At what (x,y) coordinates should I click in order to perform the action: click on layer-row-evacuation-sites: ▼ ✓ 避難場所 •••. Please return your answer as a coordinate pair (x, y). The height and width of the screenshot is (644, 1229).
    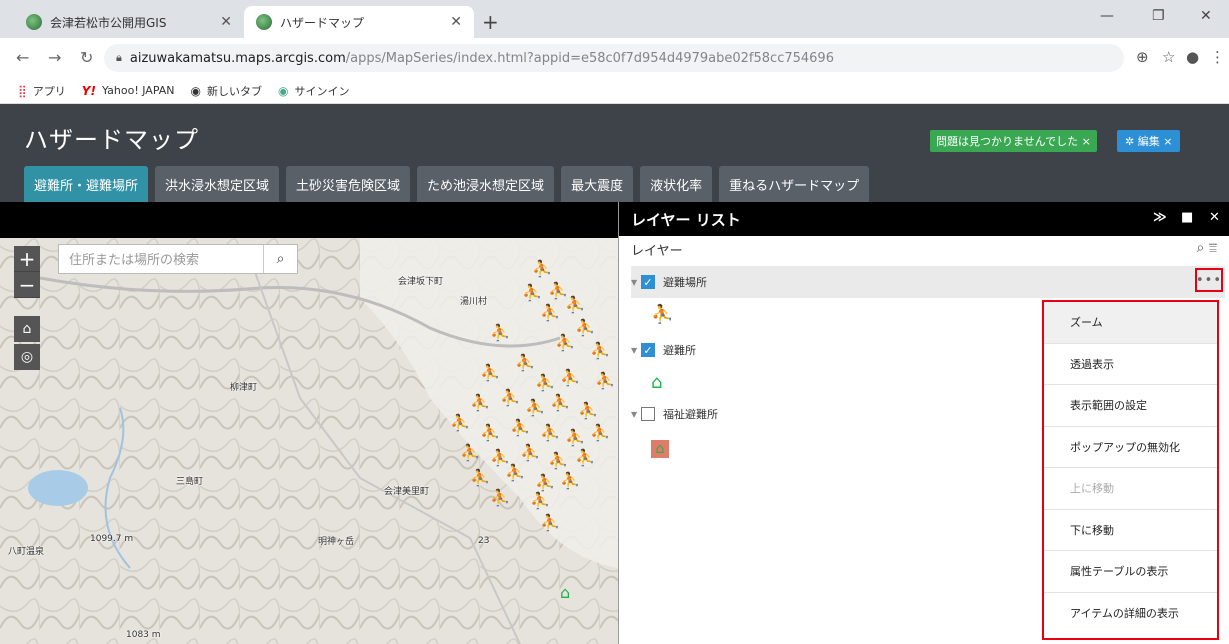
    Looking at the image, I should click on (928, 282).